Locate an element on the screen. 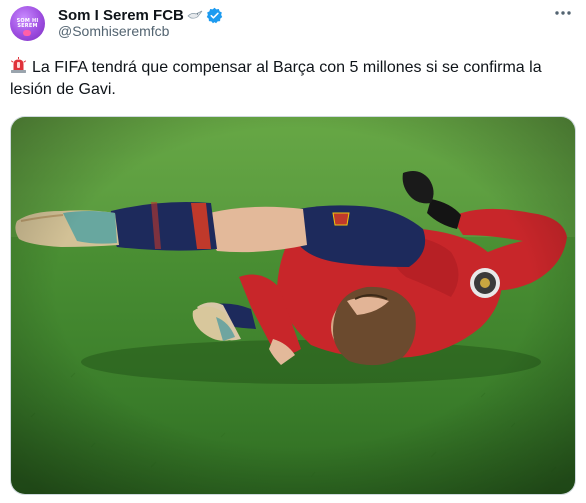  bird-emoji-icon is located at coordinates (195, 14).